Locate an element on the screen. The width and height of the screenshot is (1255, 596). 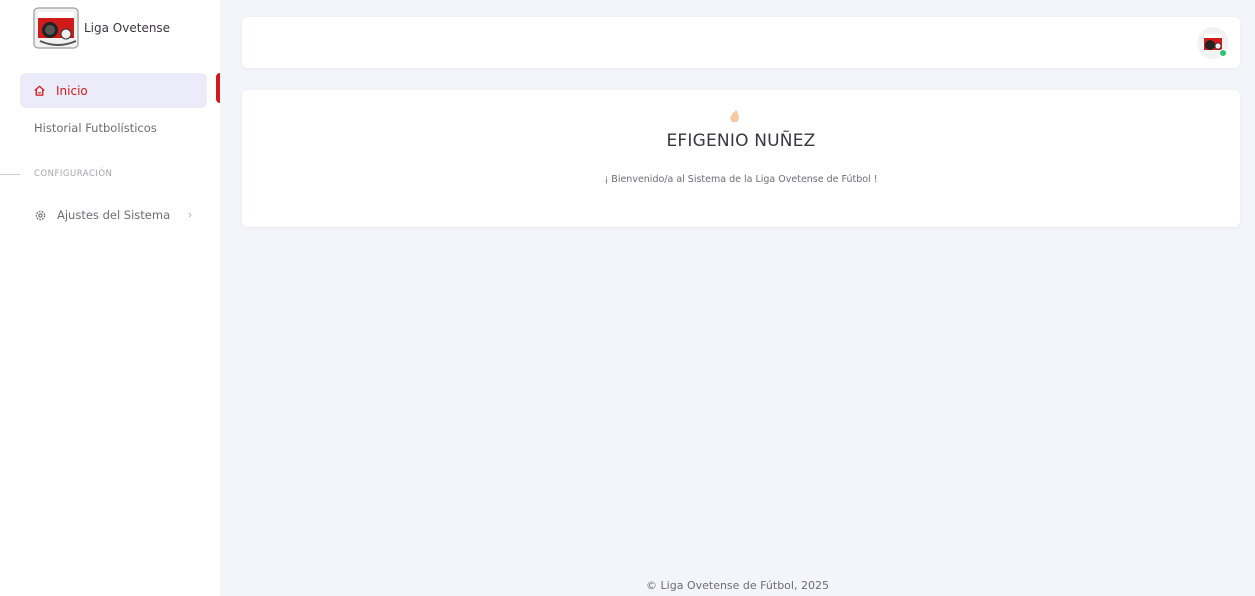
brand-name: Liga Ovetense is located at coordinates (127, 28).